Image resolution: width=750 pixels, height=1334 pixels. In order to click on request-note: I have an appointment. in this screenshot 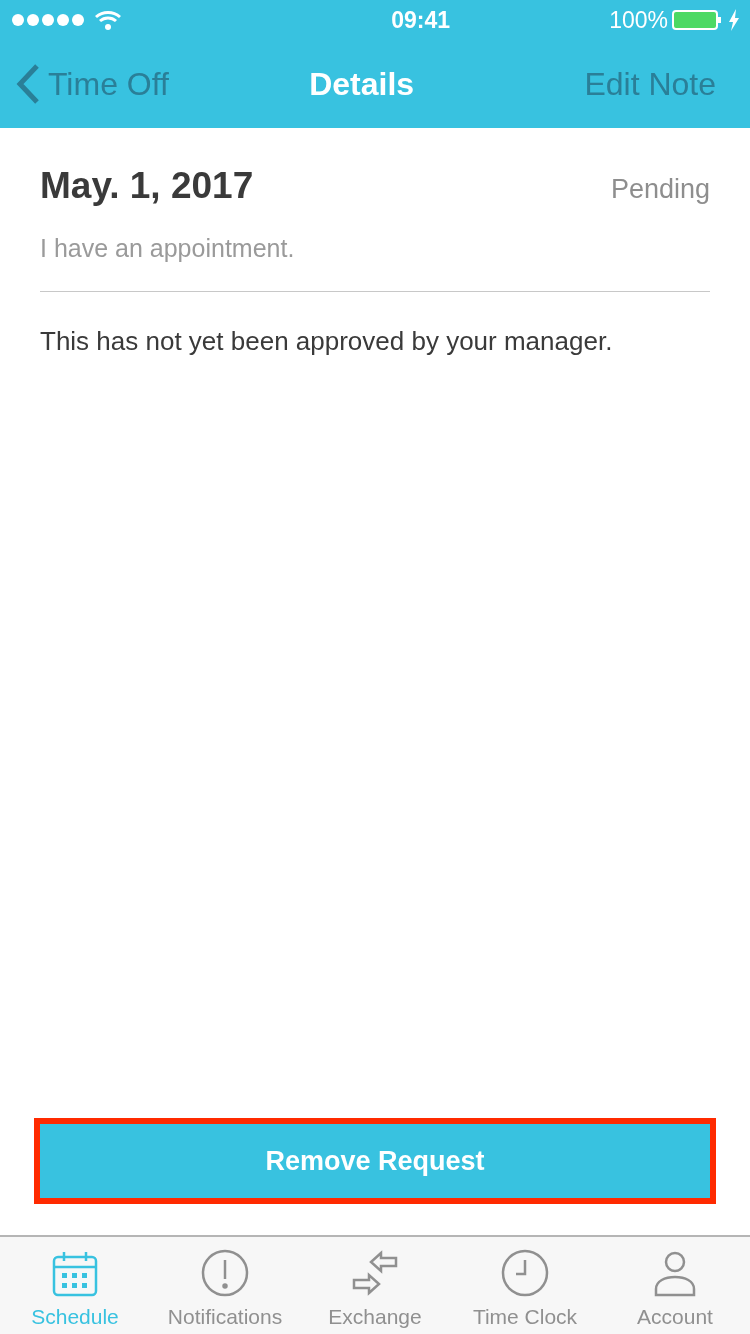, I will do `click(168, 248)`.